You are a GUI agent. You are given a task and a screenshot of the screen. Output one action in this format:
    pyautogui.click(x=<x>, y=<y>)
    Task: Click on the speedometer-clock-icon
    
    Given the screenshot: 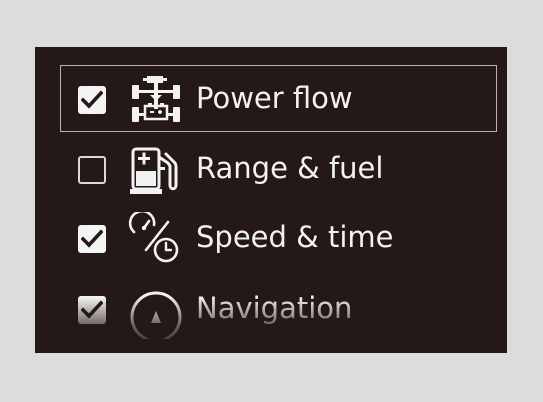 What is the action you would take?
    pyautogui.click(x=156, y=238)
    